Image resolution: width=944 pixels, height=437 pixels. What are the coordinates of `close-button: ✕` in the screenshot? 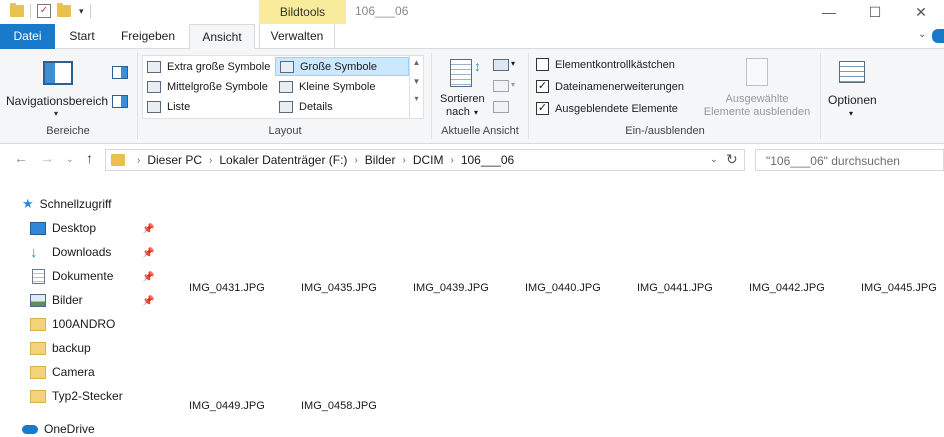 It's located at (921, 12).